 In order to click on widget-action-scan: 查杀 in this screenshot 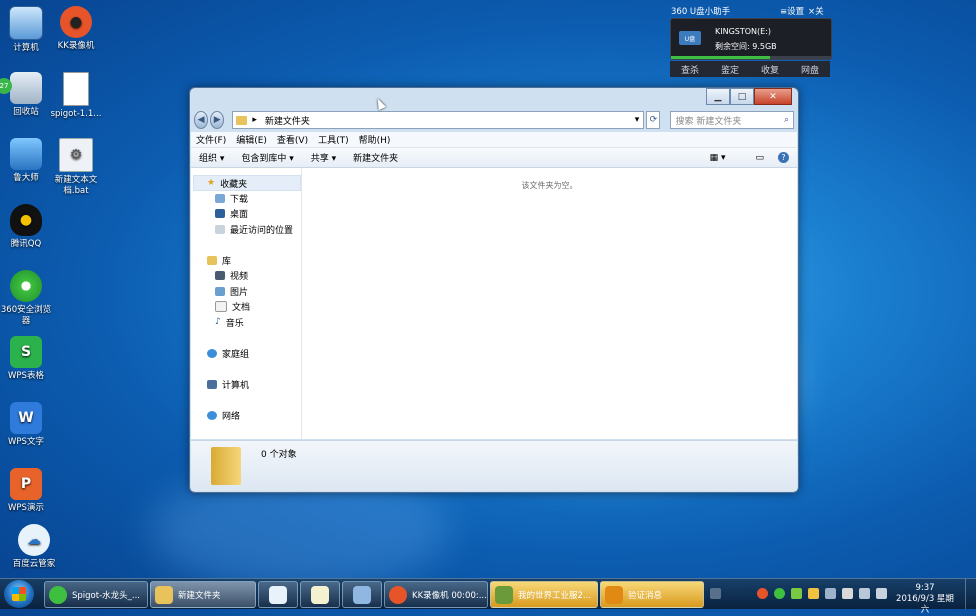, I will do `click(690, 69)`.